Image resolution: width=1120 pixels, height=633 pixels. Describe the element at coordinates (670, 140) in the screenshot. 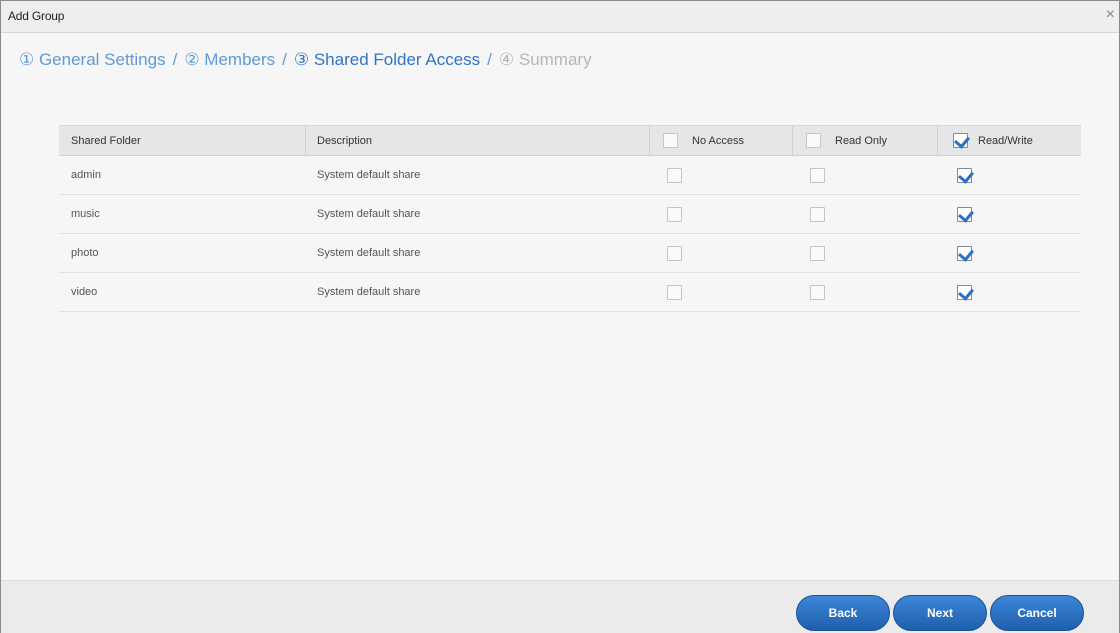

I see `header-no-access-checkbox` at that location.